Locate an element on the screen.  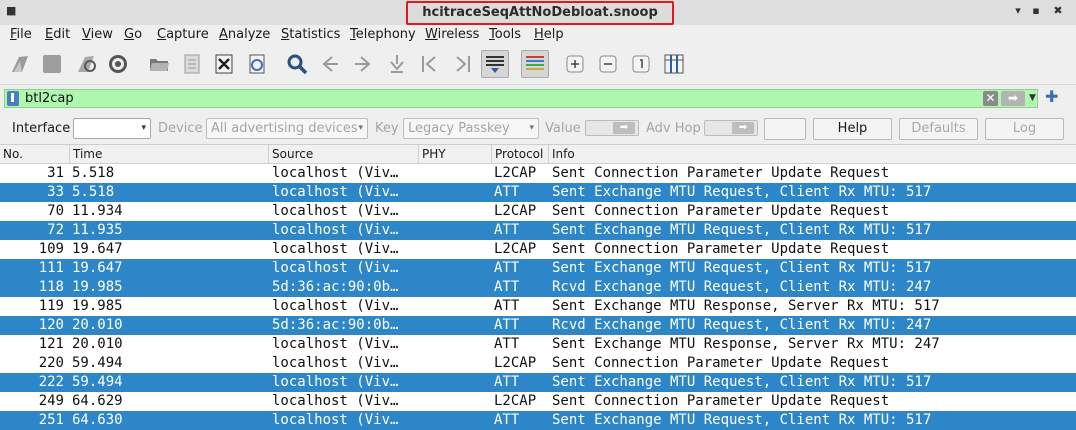
packet-cell-no: 33 is located at coordinates (55, 192).